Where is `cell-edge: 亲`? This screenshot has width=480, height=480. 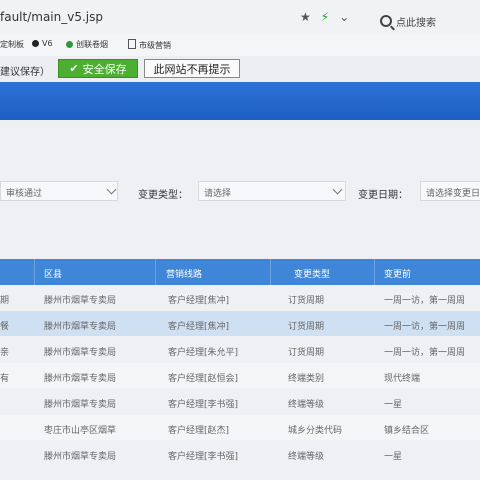 cell-edge: 亲 is located at coordinates (5, 353).